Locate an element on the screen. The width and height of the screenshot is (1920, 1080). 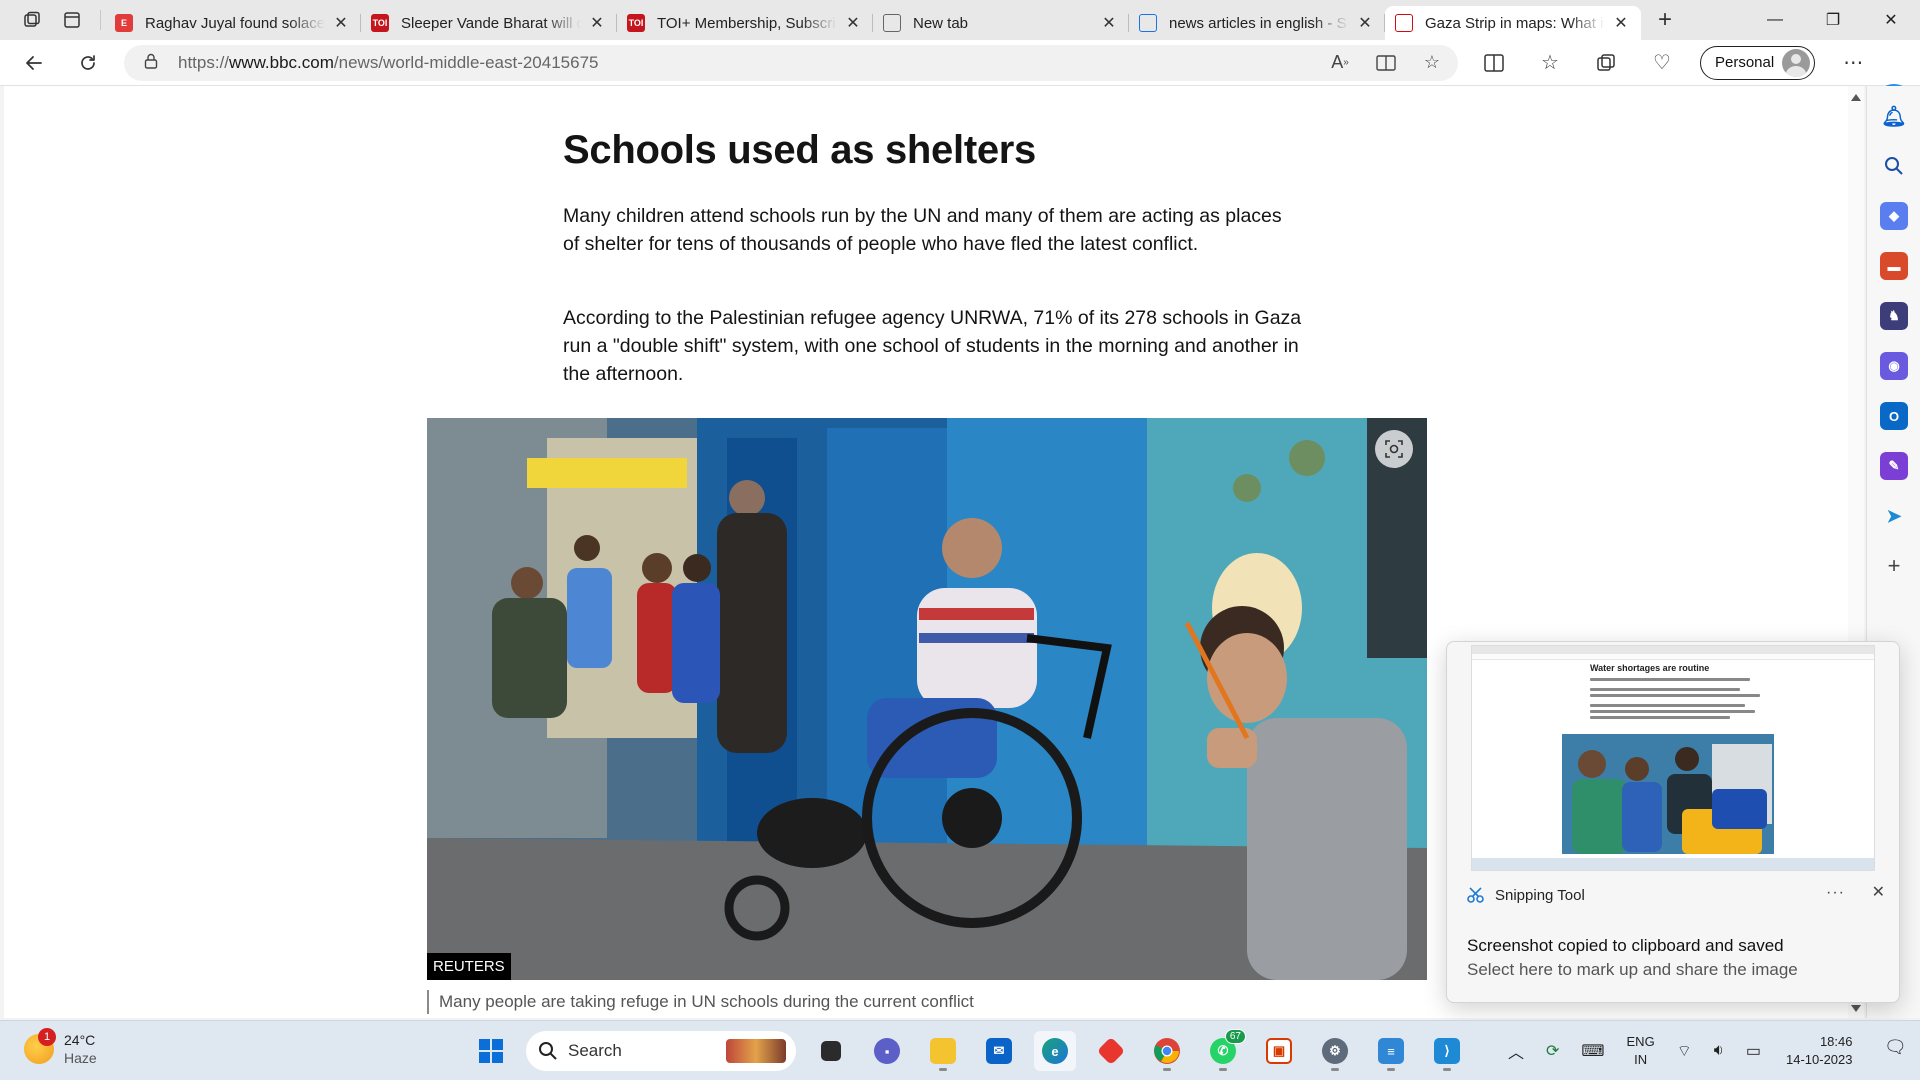
screenshot-thumbnail: Water shortages are routine is located at coordinates (1673, 758).